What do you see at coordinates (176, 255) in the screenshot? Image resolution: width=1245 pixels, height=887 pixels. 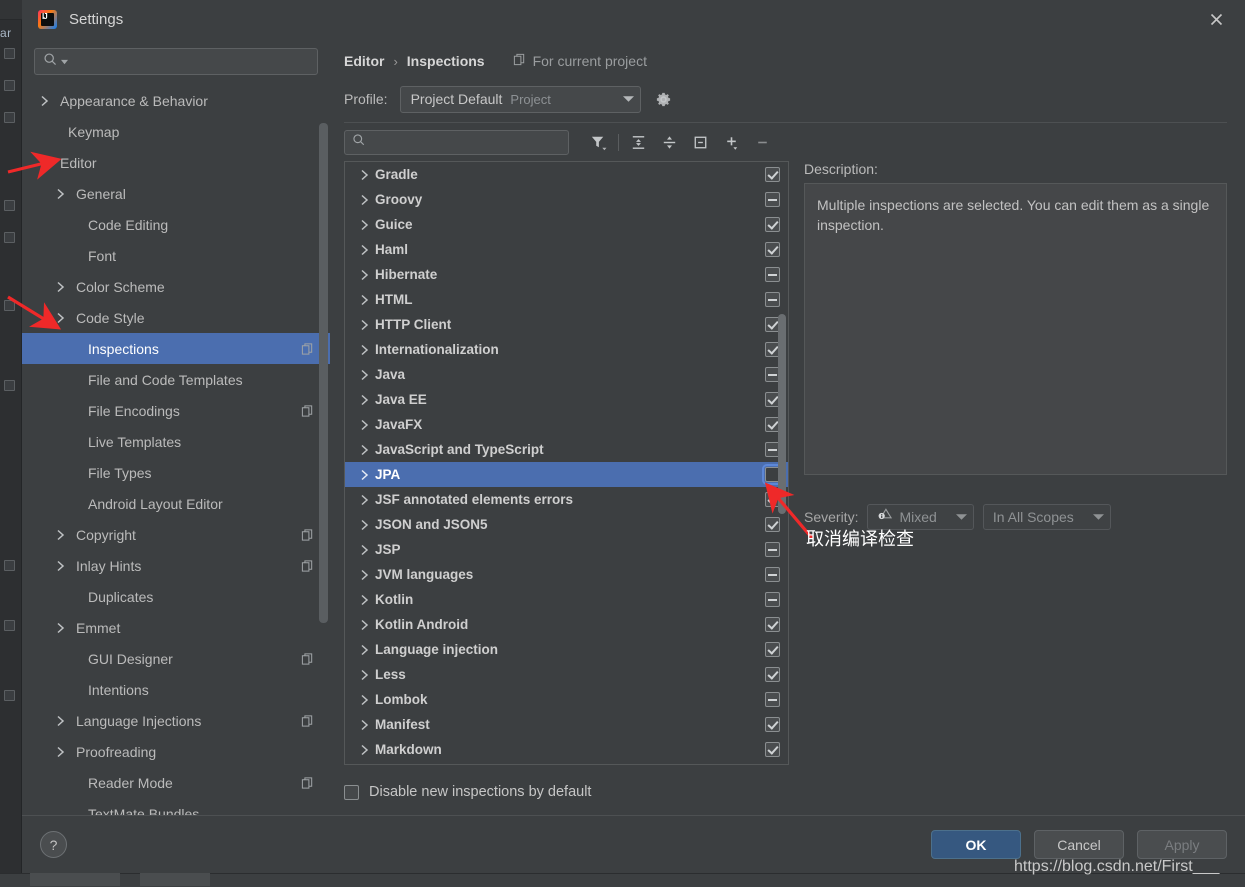 I see `sidebar-item-font: Font` at bounding box center [176, 255].